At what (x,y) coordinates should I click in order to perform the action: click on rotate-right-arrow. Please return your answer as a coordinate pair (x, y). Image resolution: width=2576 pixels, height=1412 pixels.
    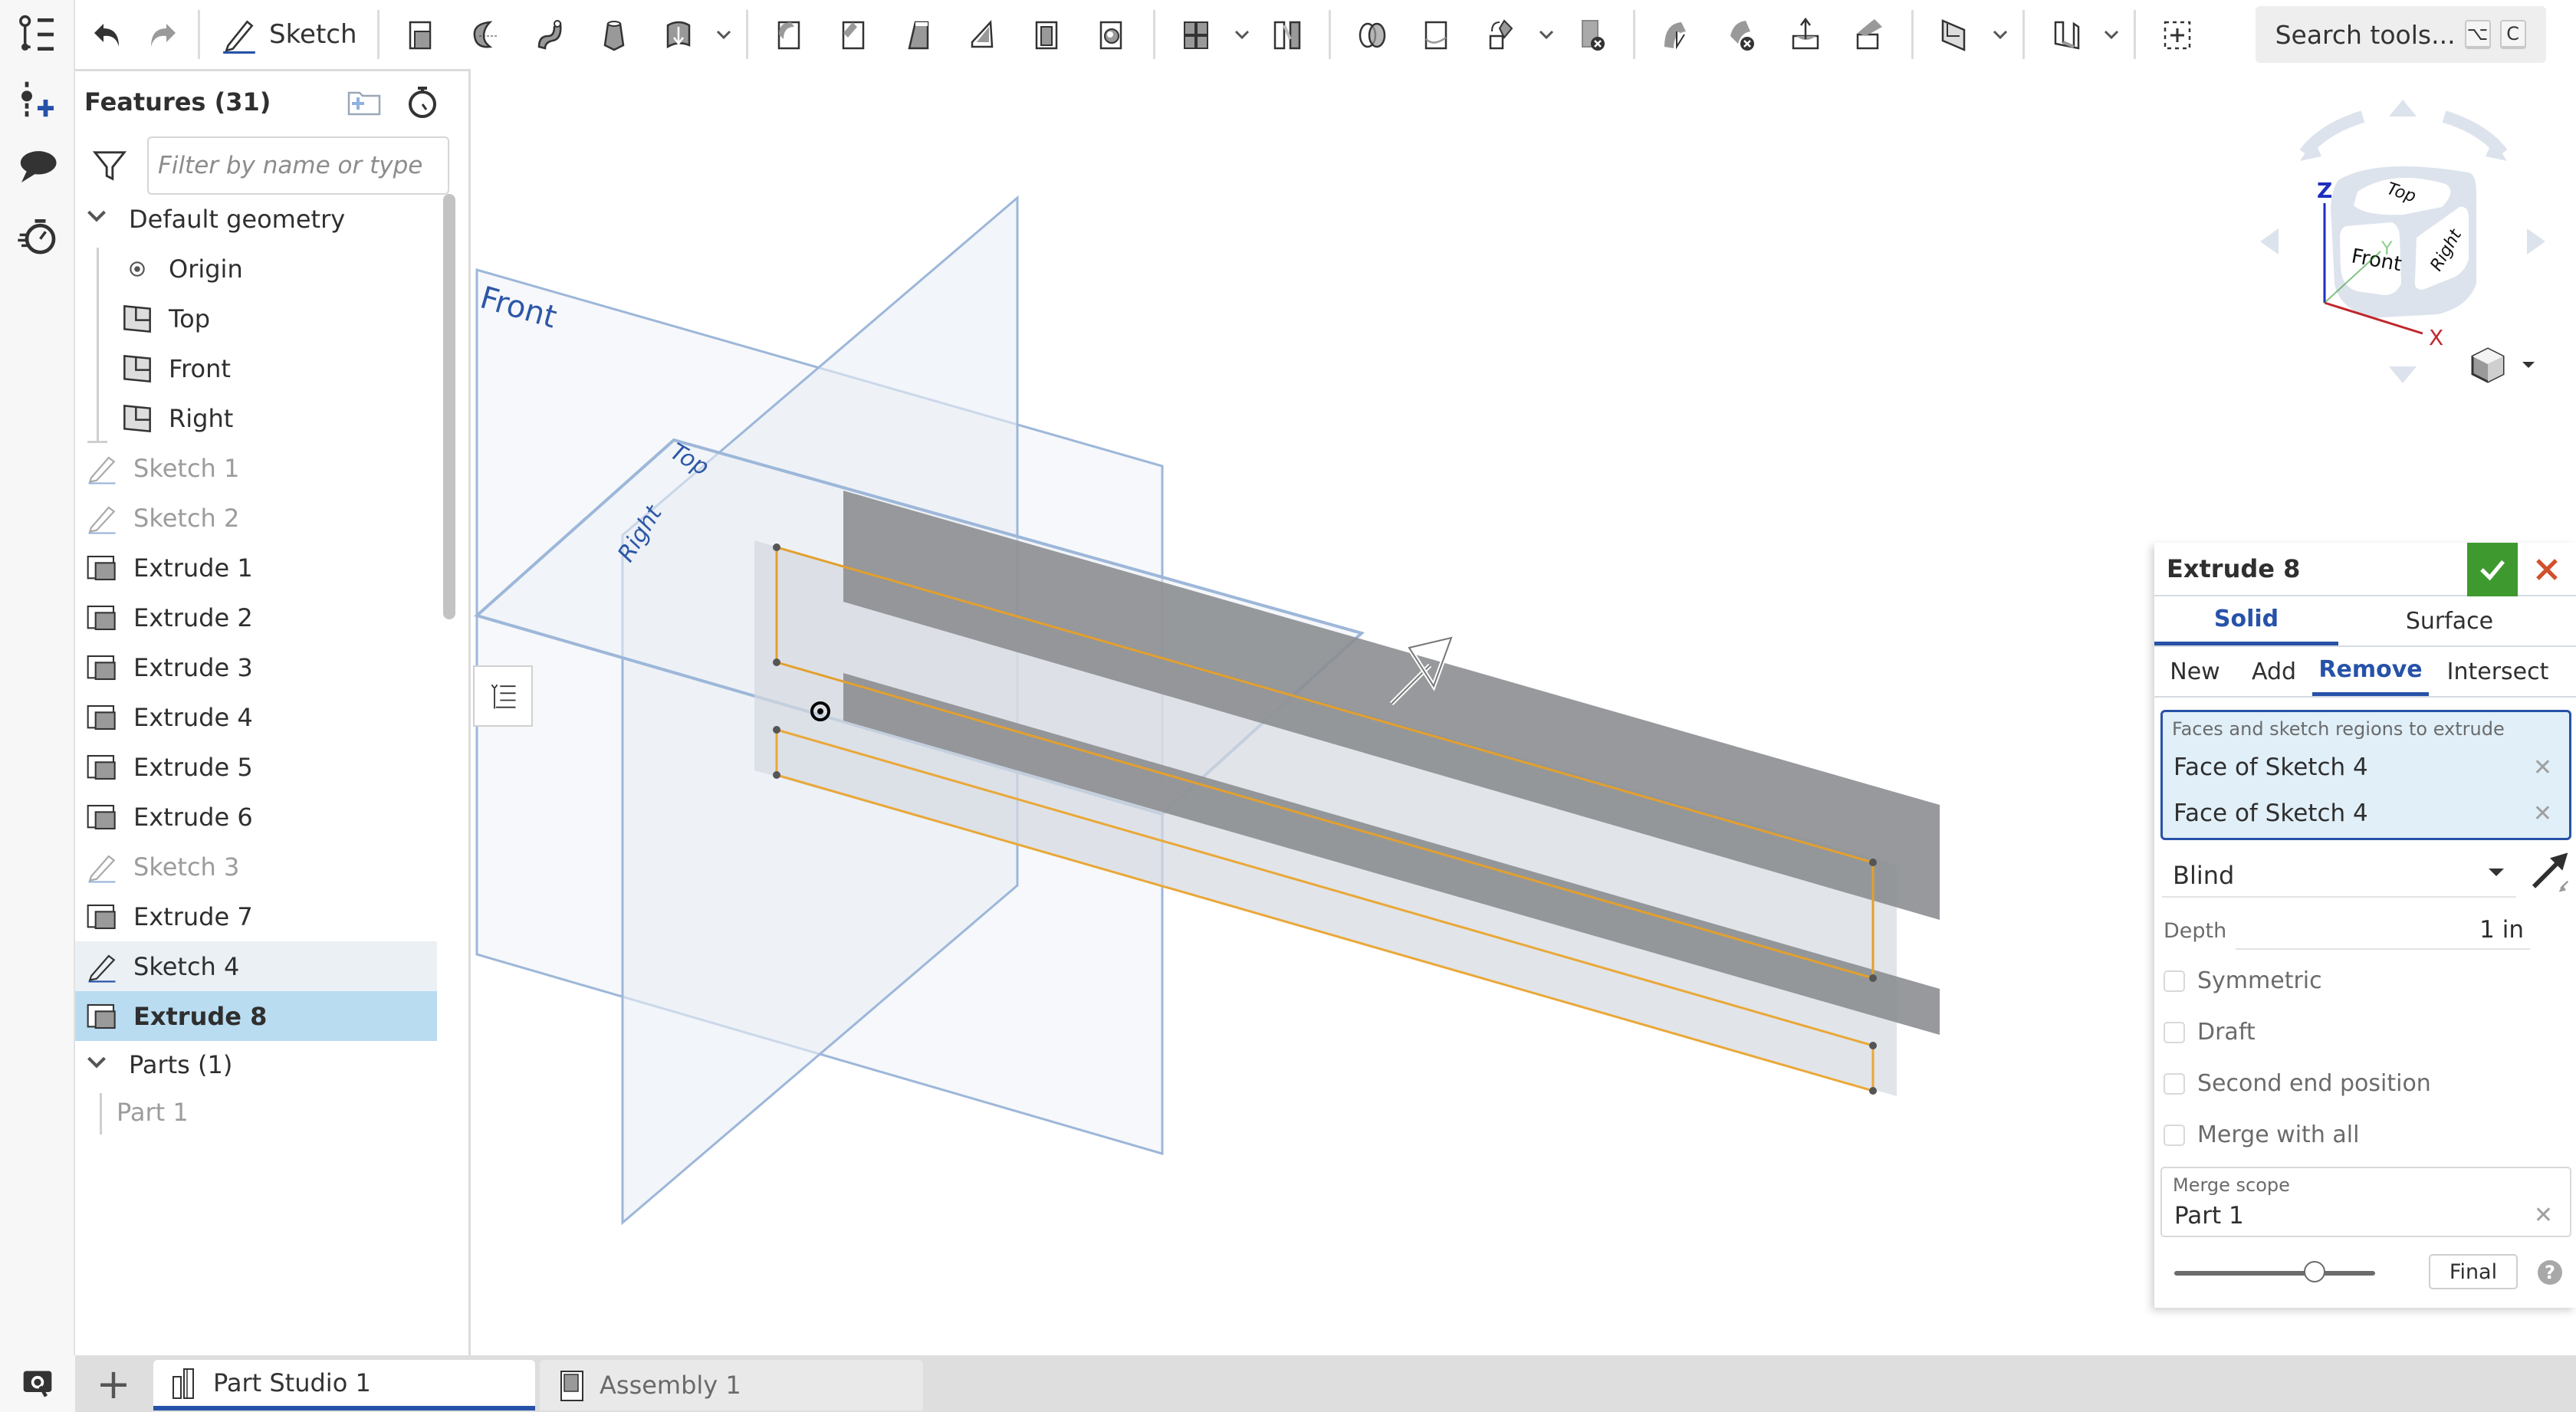
    Looking at the image, I should click on (2536, 241).